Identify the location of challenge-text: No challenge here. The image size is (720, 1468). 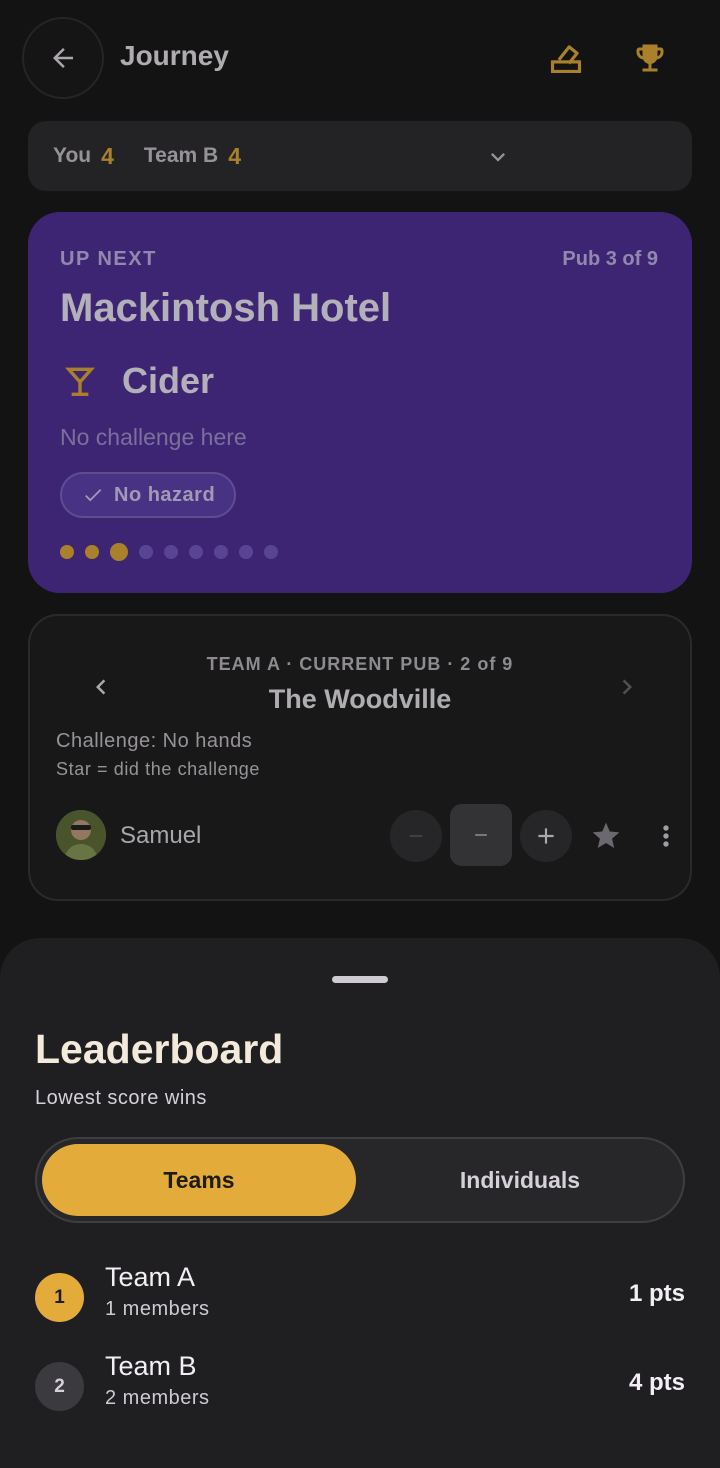
(153, 437).